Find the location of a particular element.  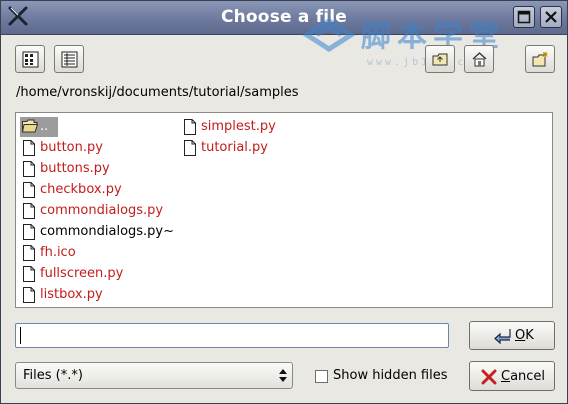

detail-view-button is located at coordinates (69, 59).